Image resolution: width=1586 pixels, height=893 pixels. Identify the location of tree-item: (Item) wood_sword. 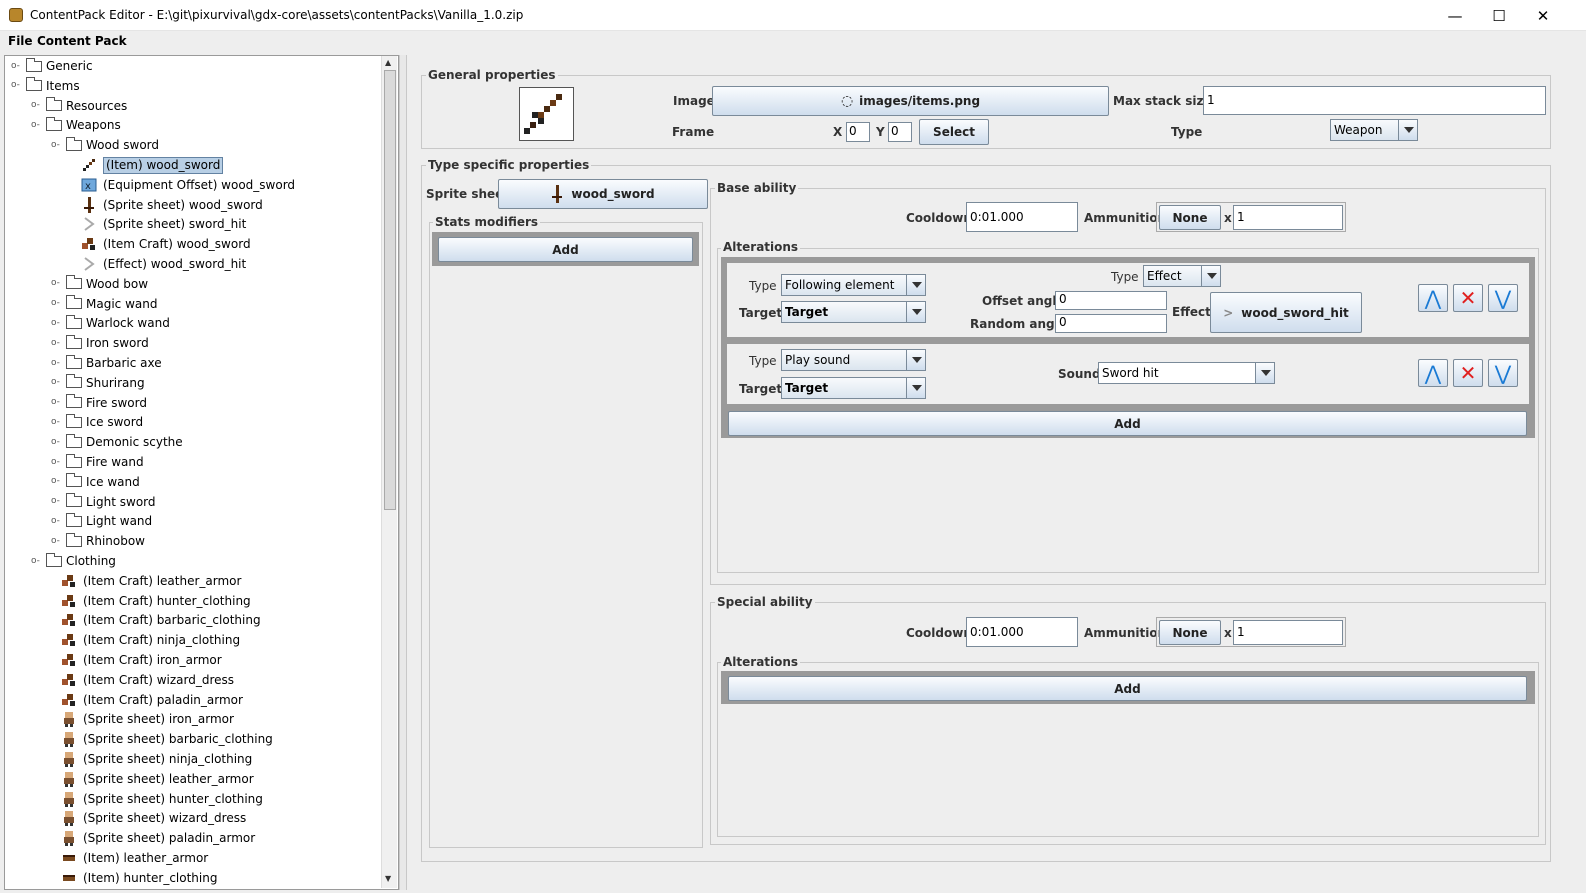
(147, 165).